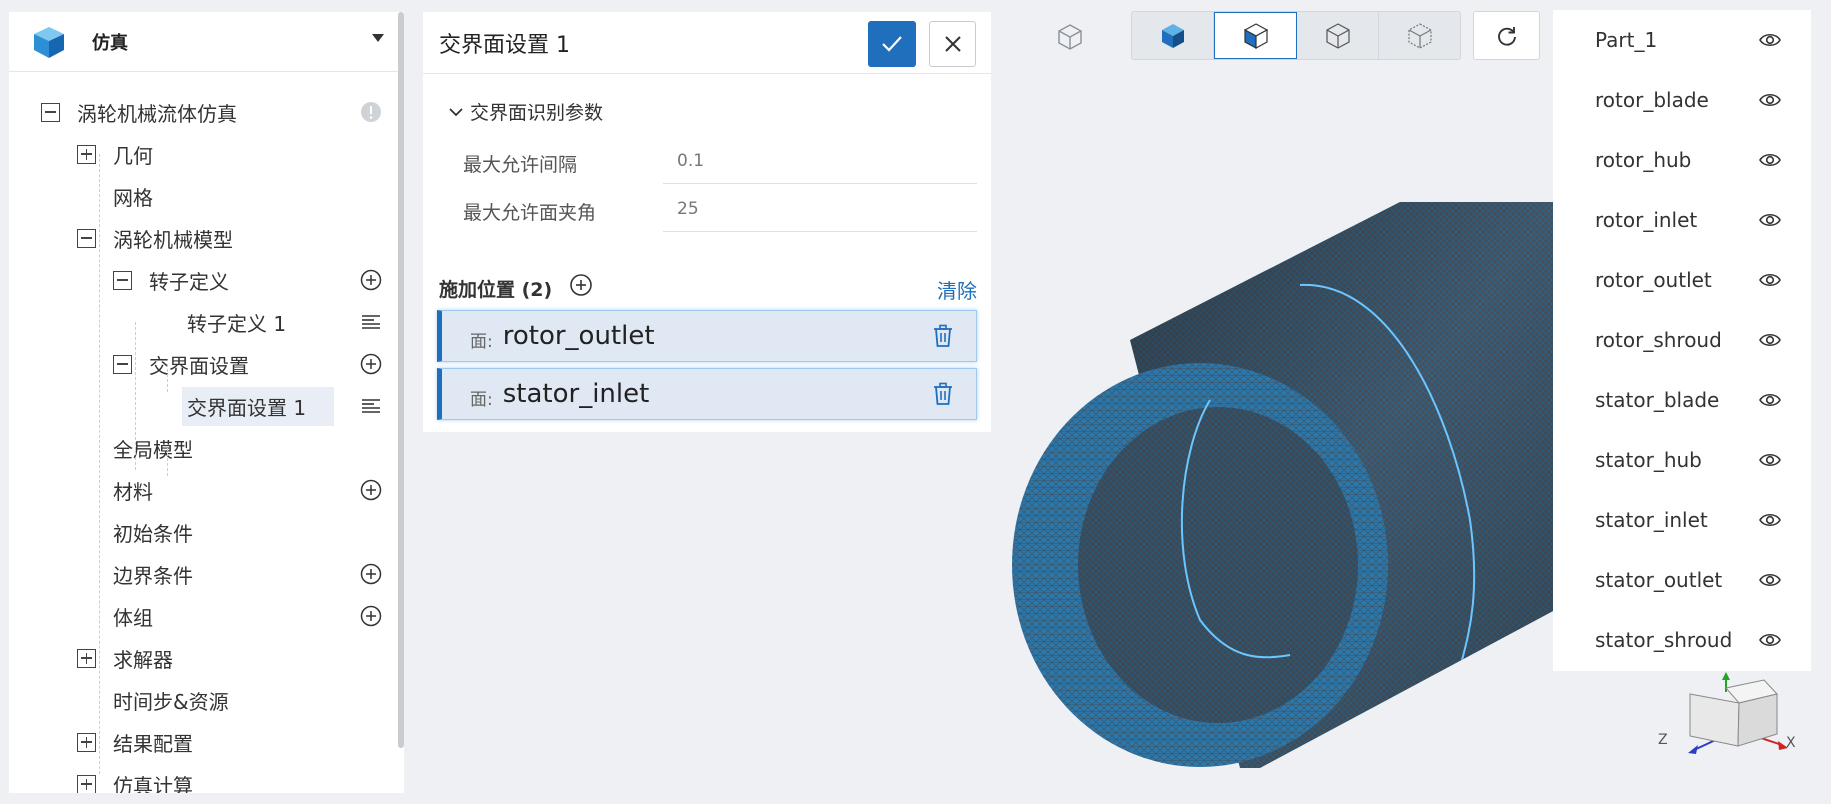  I want to click on axis-x-label: X, so click(1791, 743).